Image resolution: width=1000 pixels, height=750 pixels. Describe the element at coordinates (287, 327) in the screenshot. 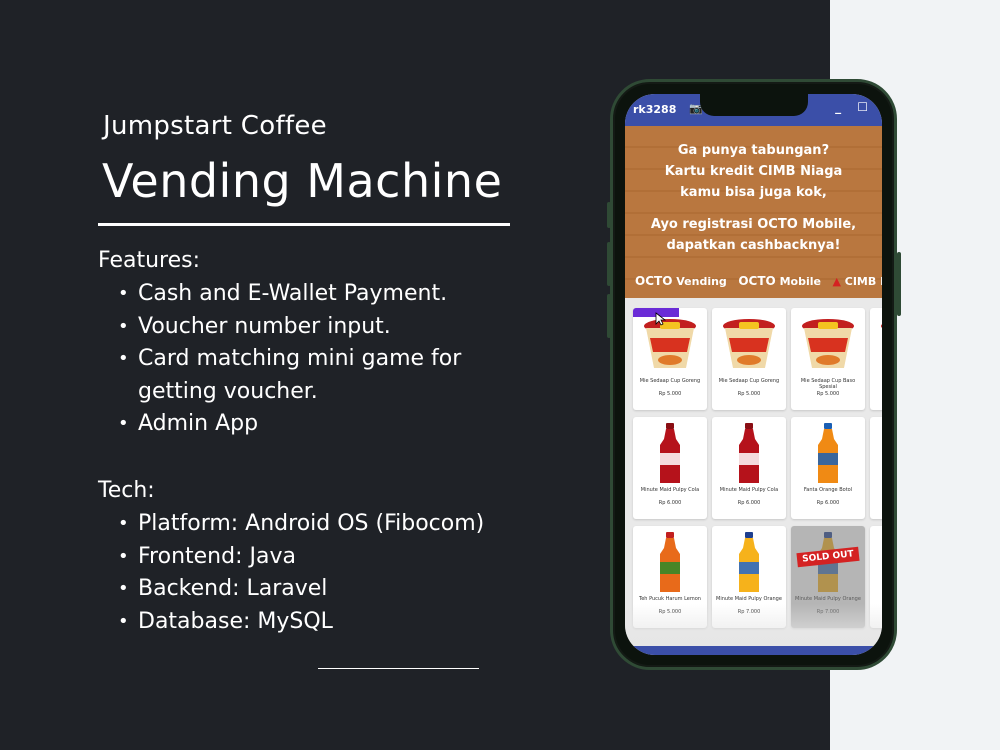

I see `feature-item: Voucher number input.` at that location.